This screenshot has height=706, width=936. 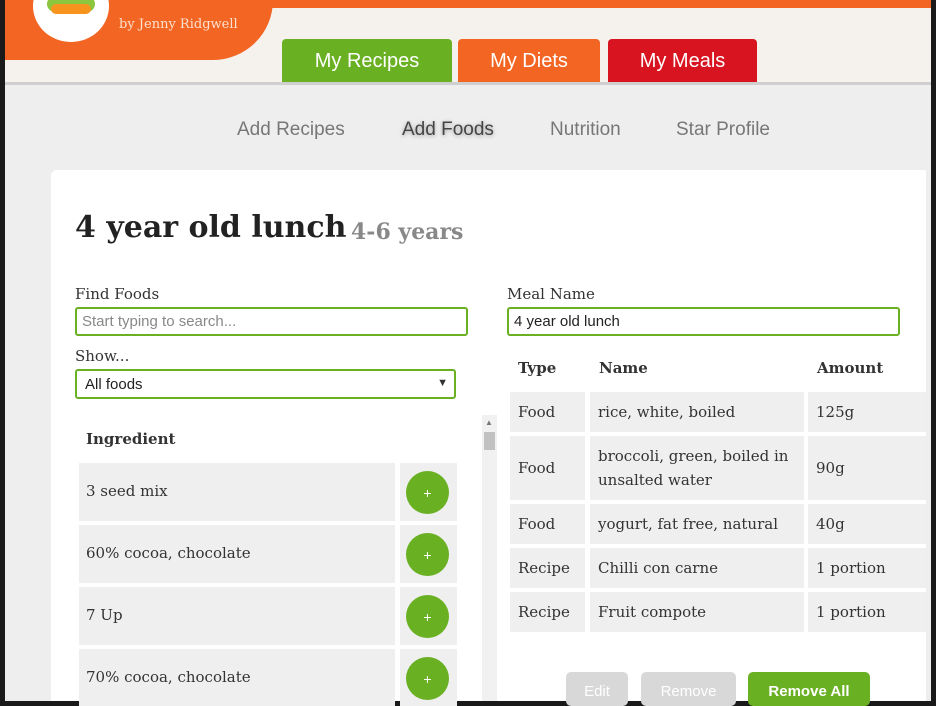 What do you see at coordinates (114, 384) in the screenshot?
I see `show-selected-value: All foods` at bounding box center [114, 384].